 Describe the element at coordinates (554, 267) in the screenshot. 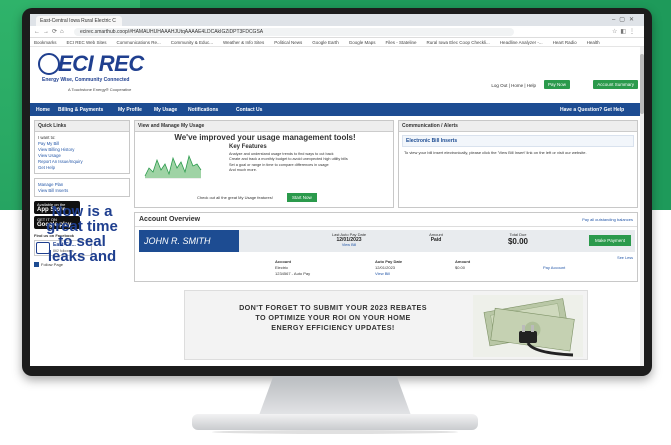

I see `pay-account-link: Pay Account` at that location.